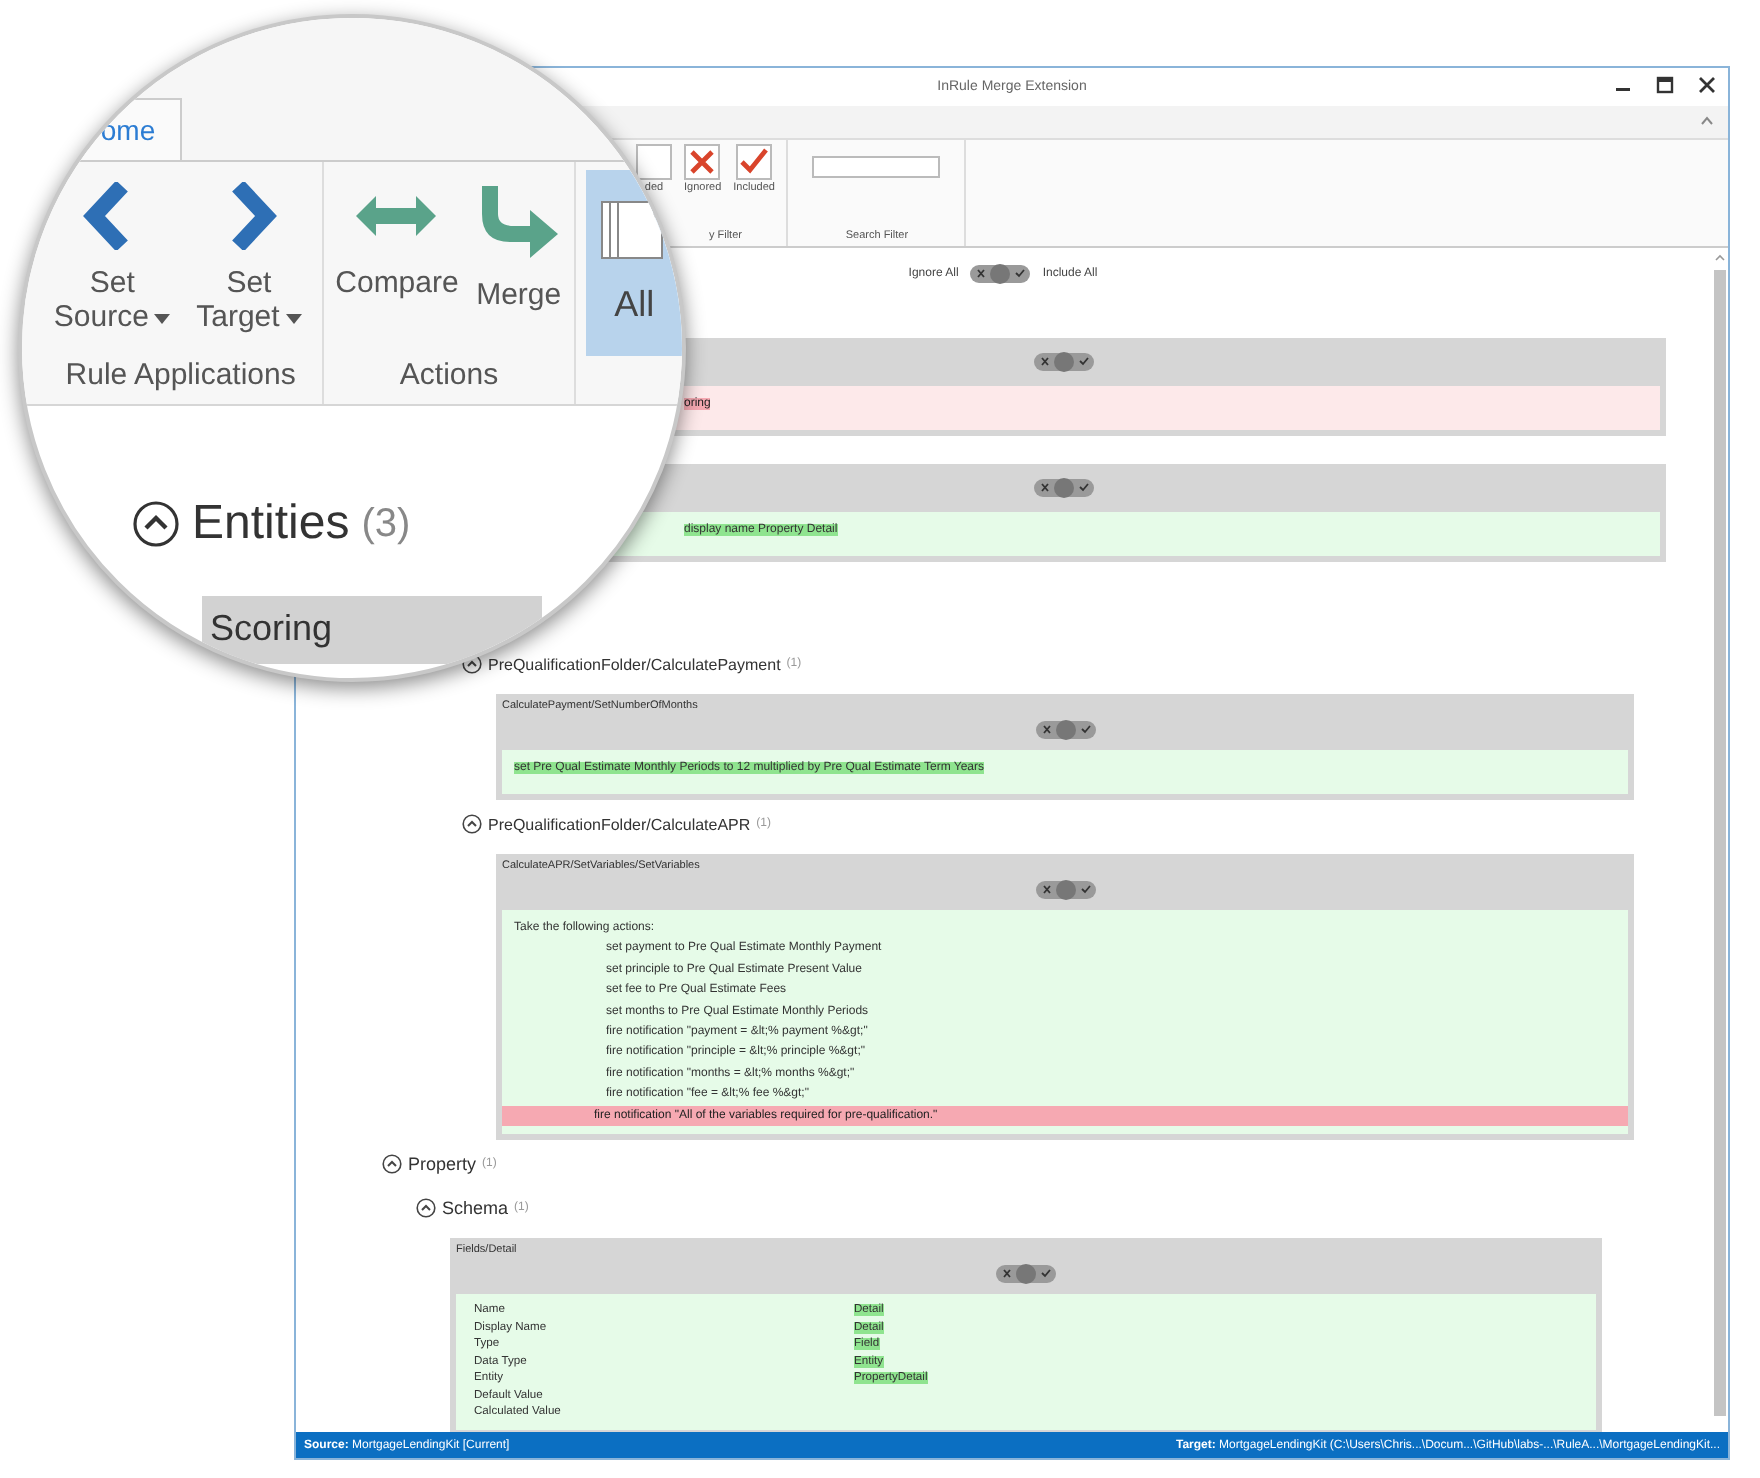  I want to click on cross-checkbox, so click(702, 162).